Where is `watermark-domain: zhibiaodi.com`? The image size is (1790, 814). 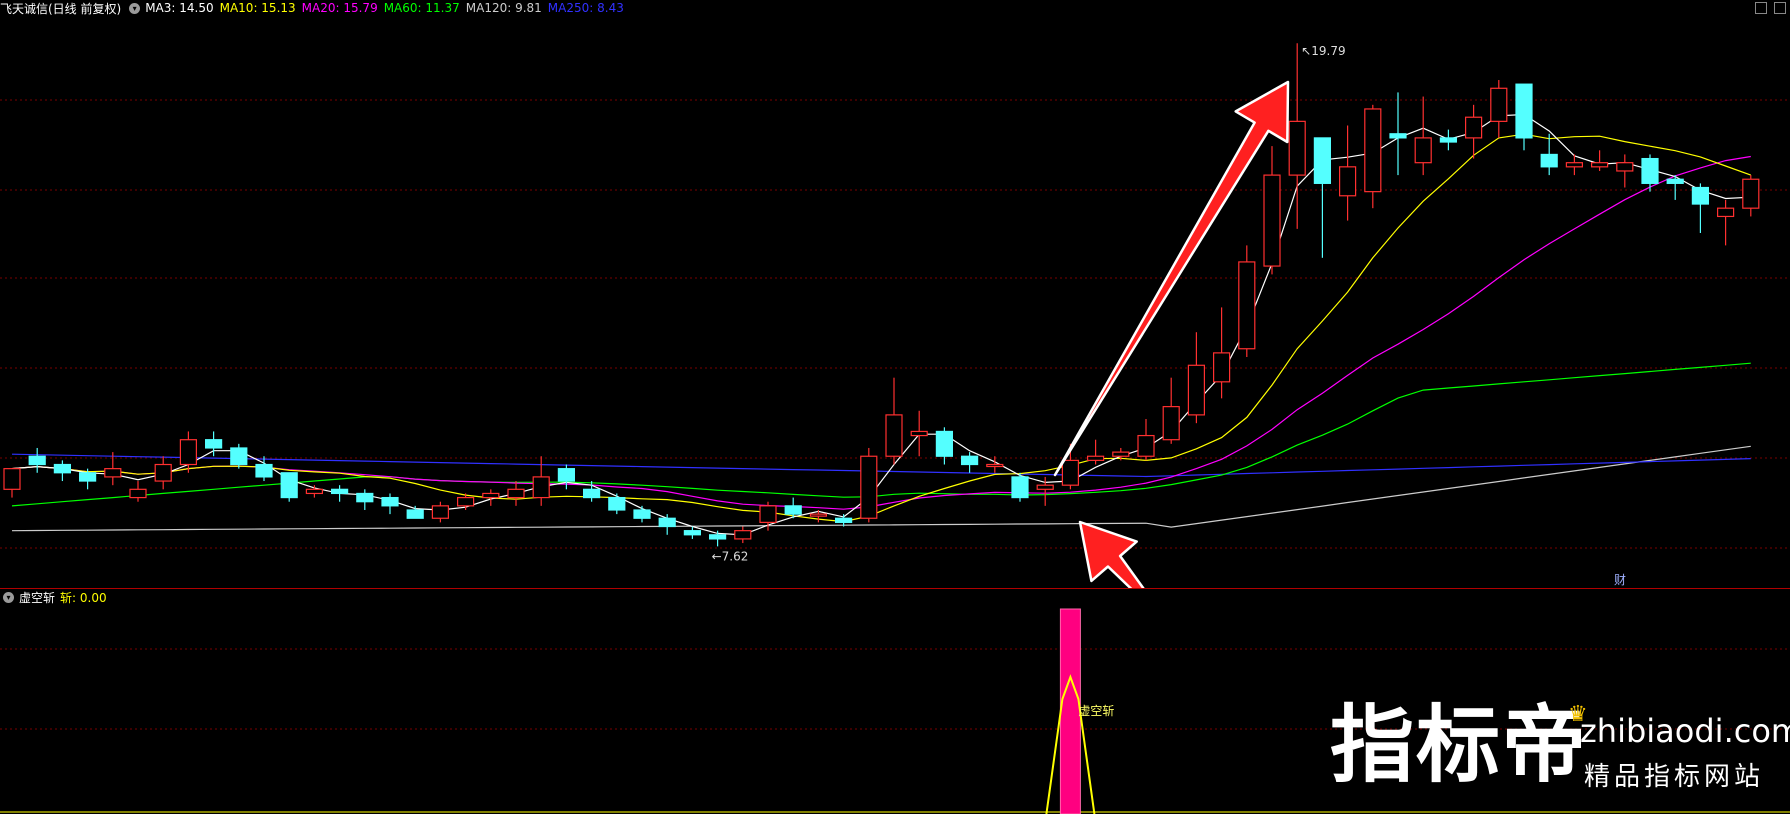 watermark-domain: zhibiaodi.com is located at coordinates (1685, 731).